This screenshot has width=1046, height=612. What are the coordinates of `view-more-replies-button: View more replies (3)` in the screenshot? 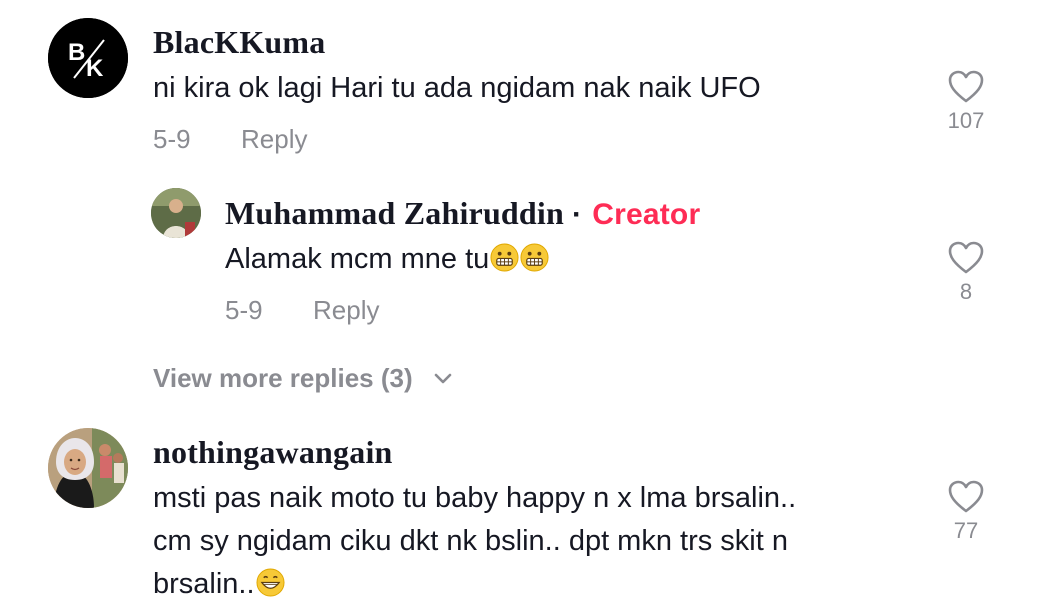 It's located at (302, 378).